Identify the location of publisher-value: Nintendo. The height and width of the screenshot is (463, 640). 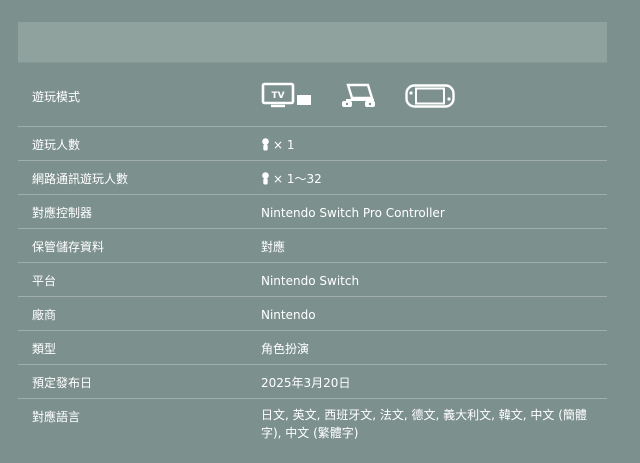
(288, 315).